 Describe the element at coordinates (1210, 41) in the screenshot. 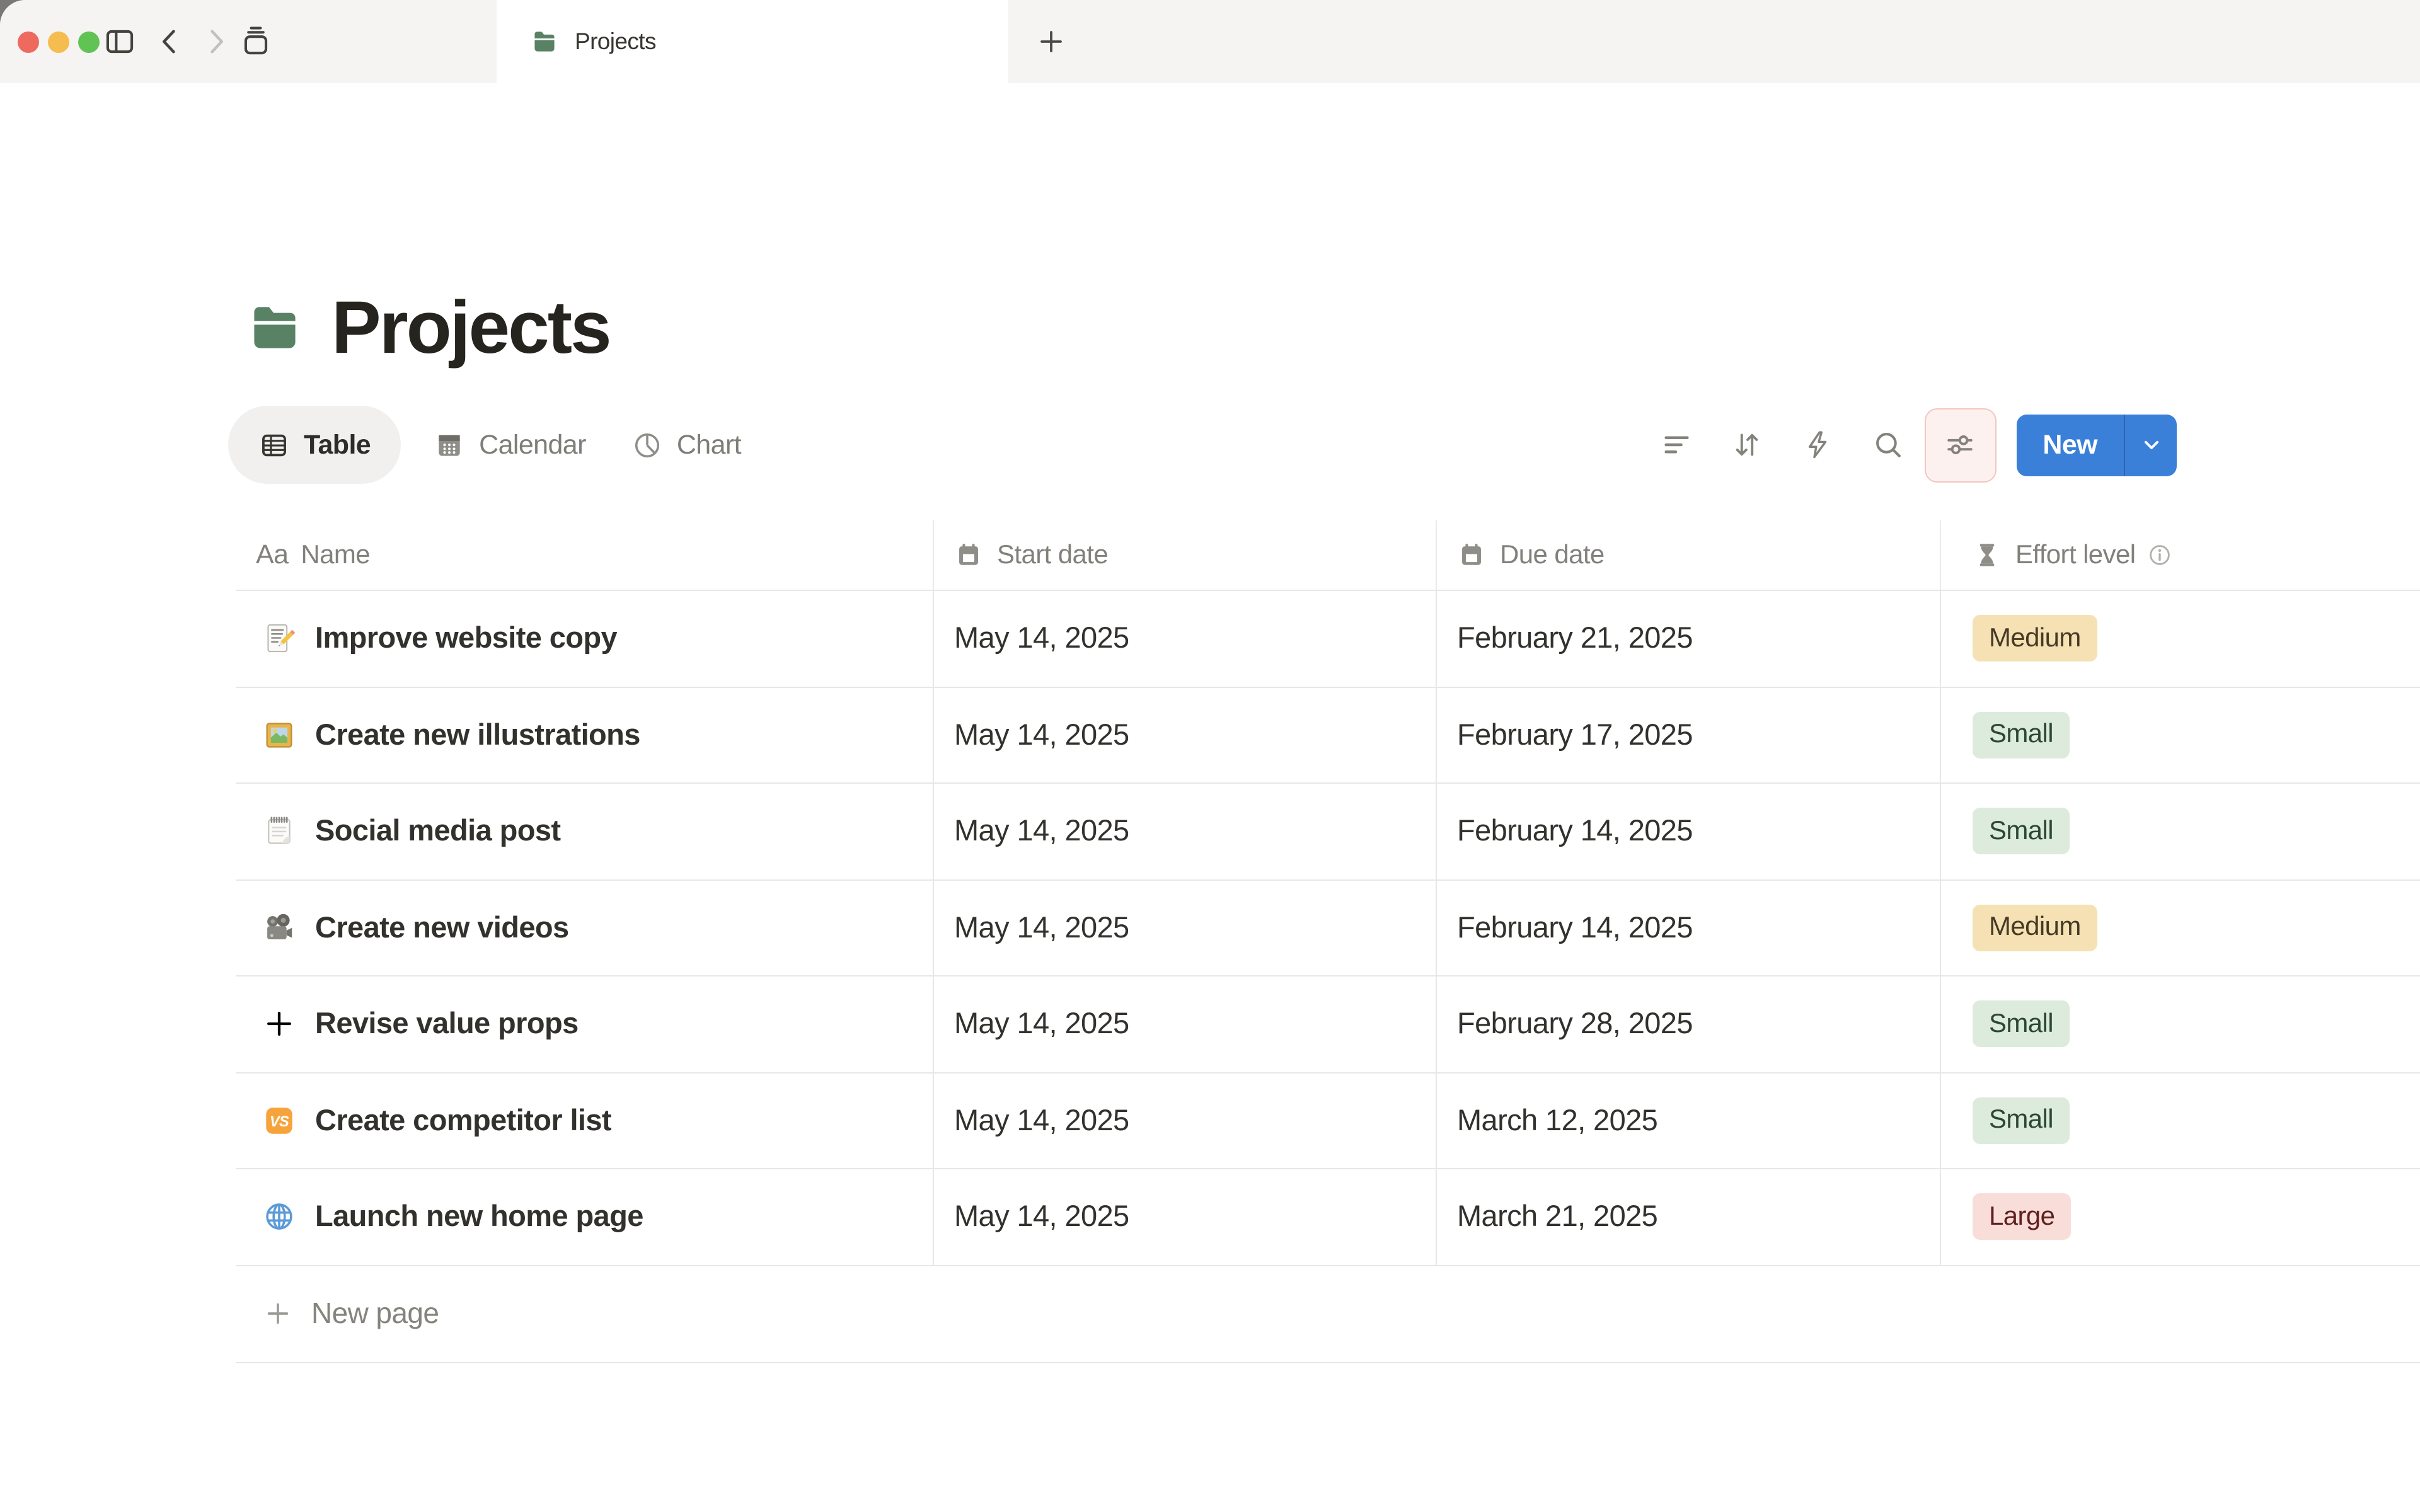

I see `window-tab-bar: Projects` at that location.